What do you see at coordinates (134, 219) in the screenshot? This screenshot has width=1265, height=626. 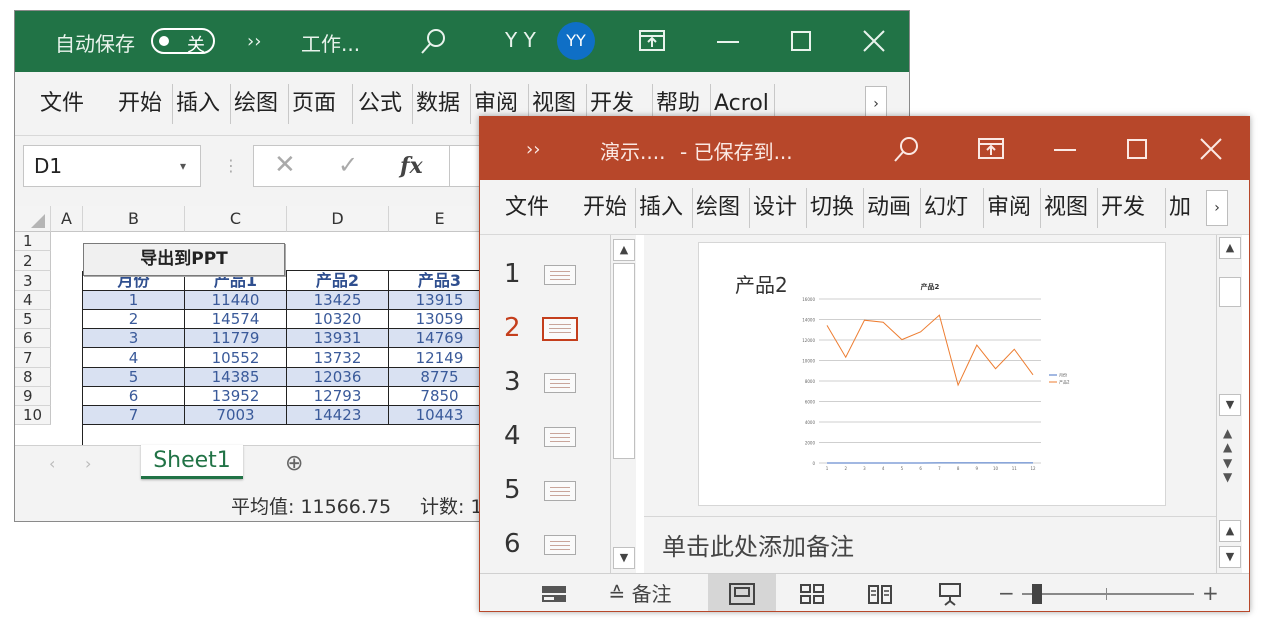 I see `column-header-b: B` at bounding box center [134, 219].